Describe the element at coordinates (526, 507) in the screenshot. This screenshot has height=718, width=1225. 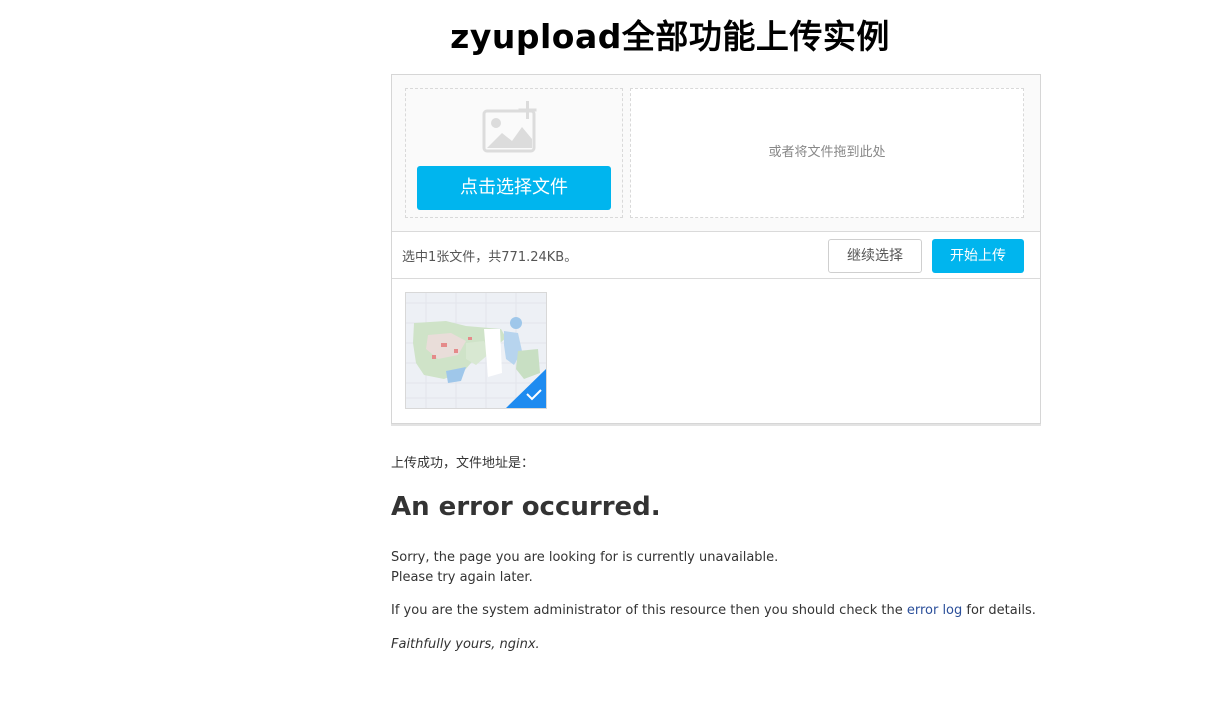
I see `error-heading: An error occurred.` at that location.